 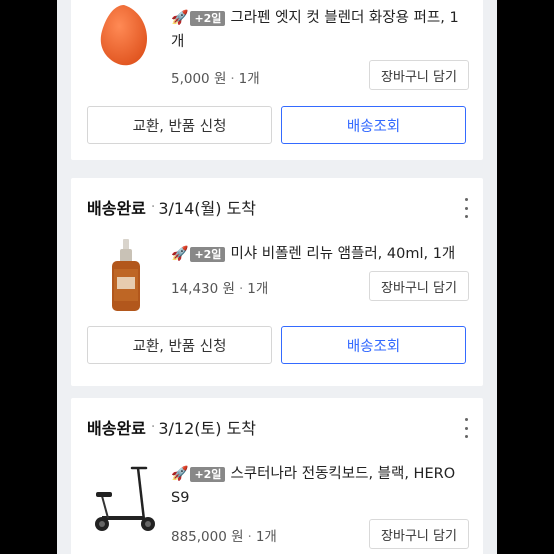 I want to click on order-status-row: 배송완료 · 3/14(월) 도착, so click(x=171, y=207).